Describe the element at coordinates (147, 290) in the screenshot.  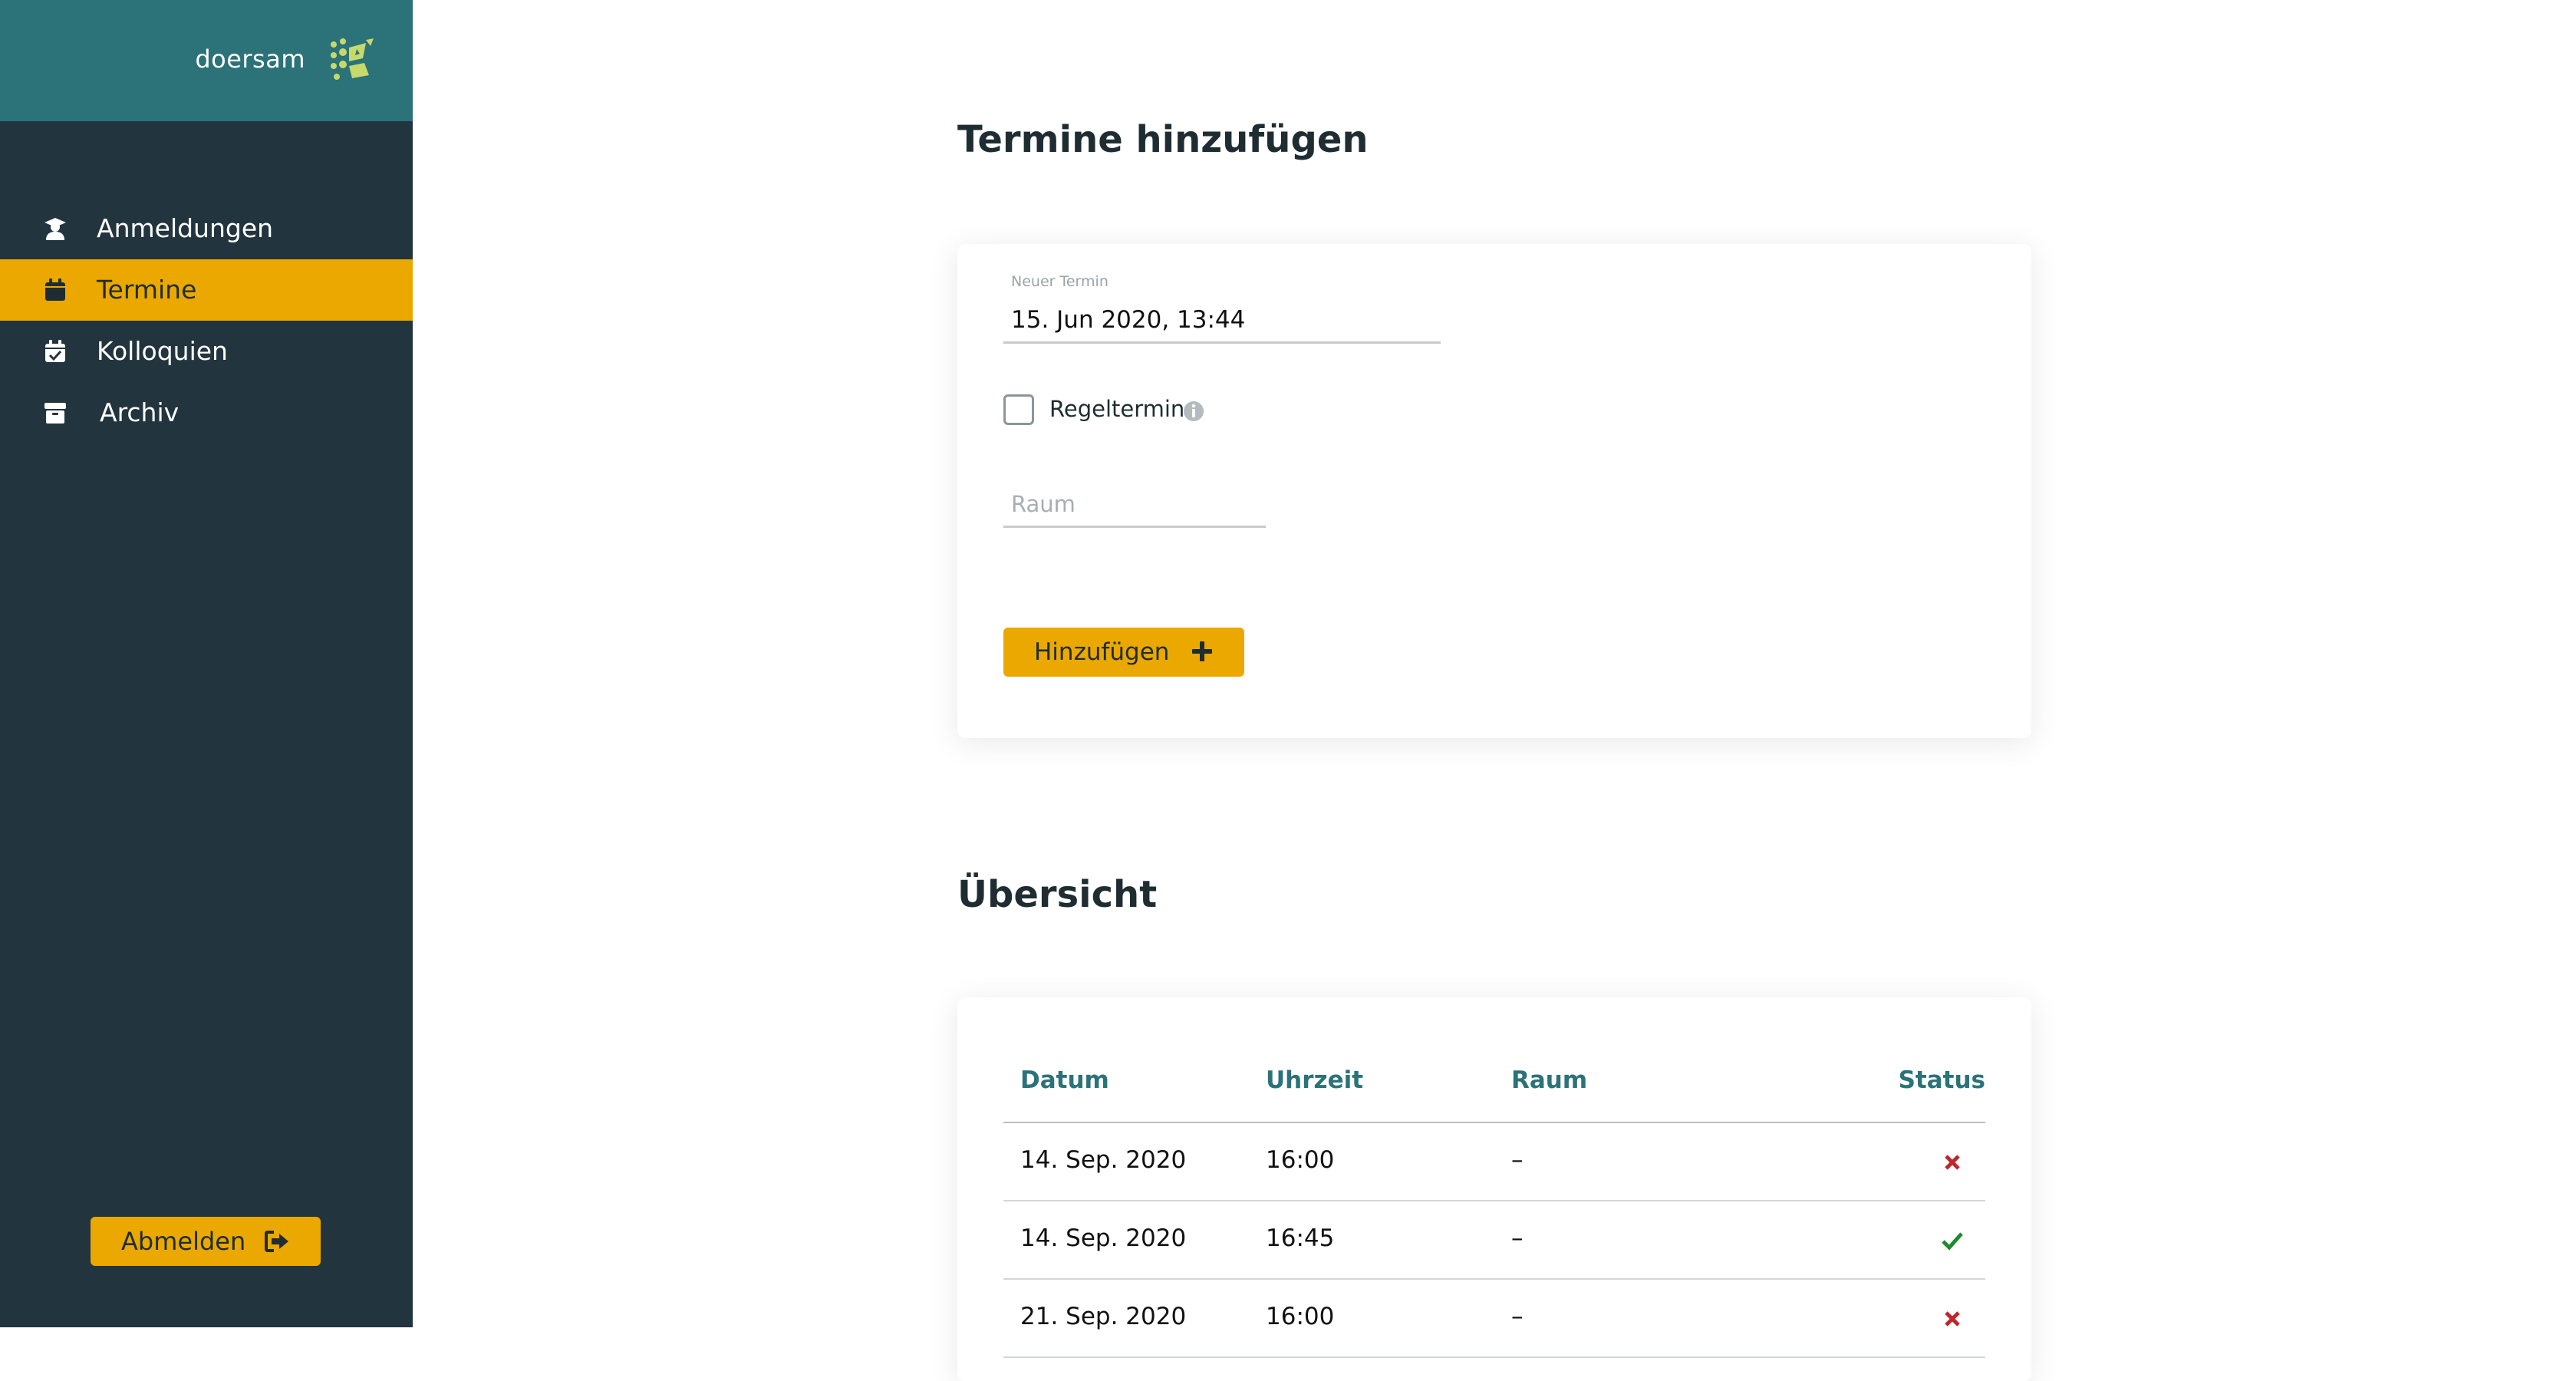
I see `sidebar-item-label: Termine` at that location.